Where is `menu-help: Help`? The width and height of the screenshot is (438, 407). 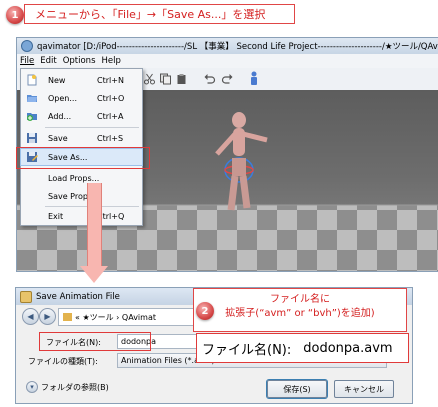
menu-help: Help is located at coordinates (111, 61).